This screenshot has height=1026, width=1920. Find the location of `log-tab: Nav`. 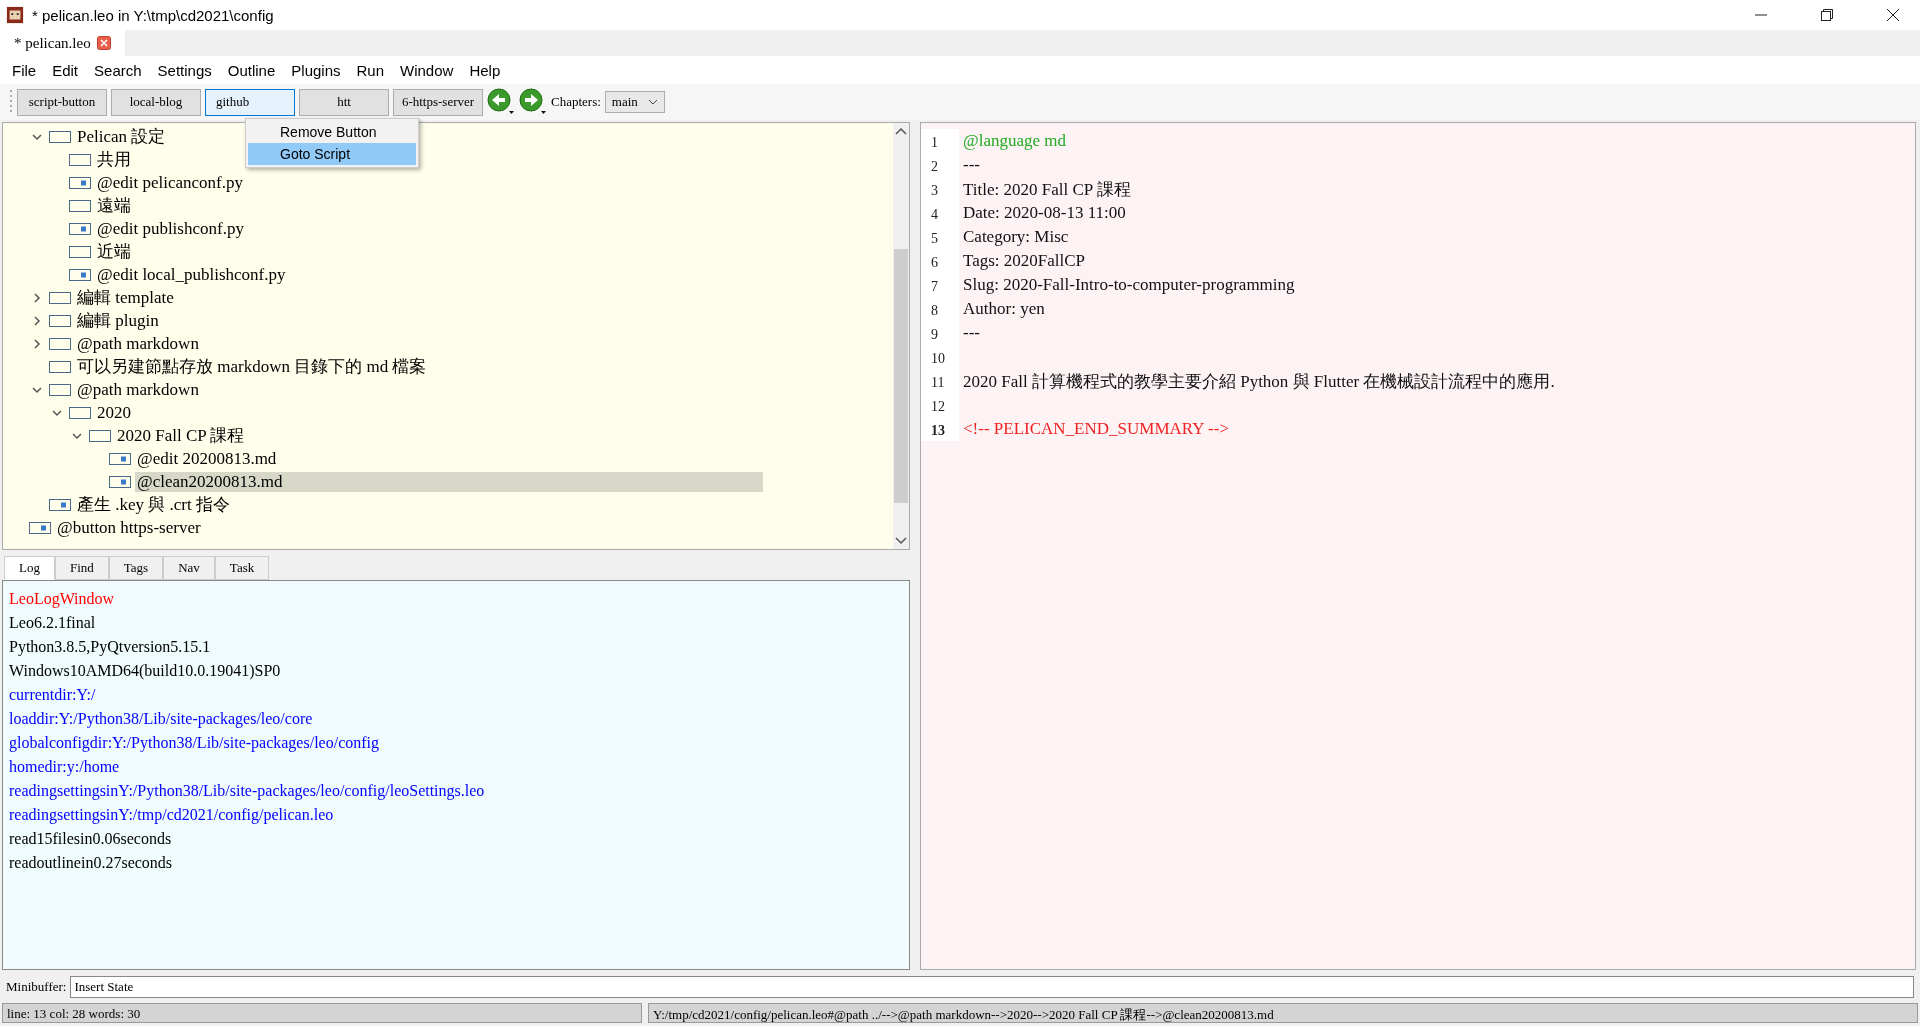

log-tab: Nav is located at coordinates (189, 568).